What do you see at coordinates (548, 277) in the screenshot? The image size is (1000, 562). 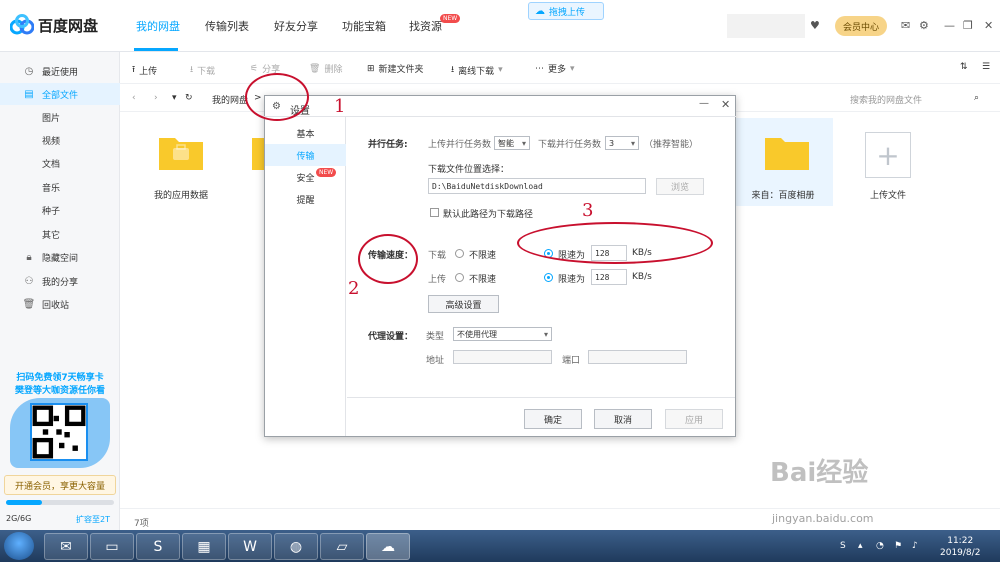 I see `upload-limit-radio` at bounding box center [548, 277].